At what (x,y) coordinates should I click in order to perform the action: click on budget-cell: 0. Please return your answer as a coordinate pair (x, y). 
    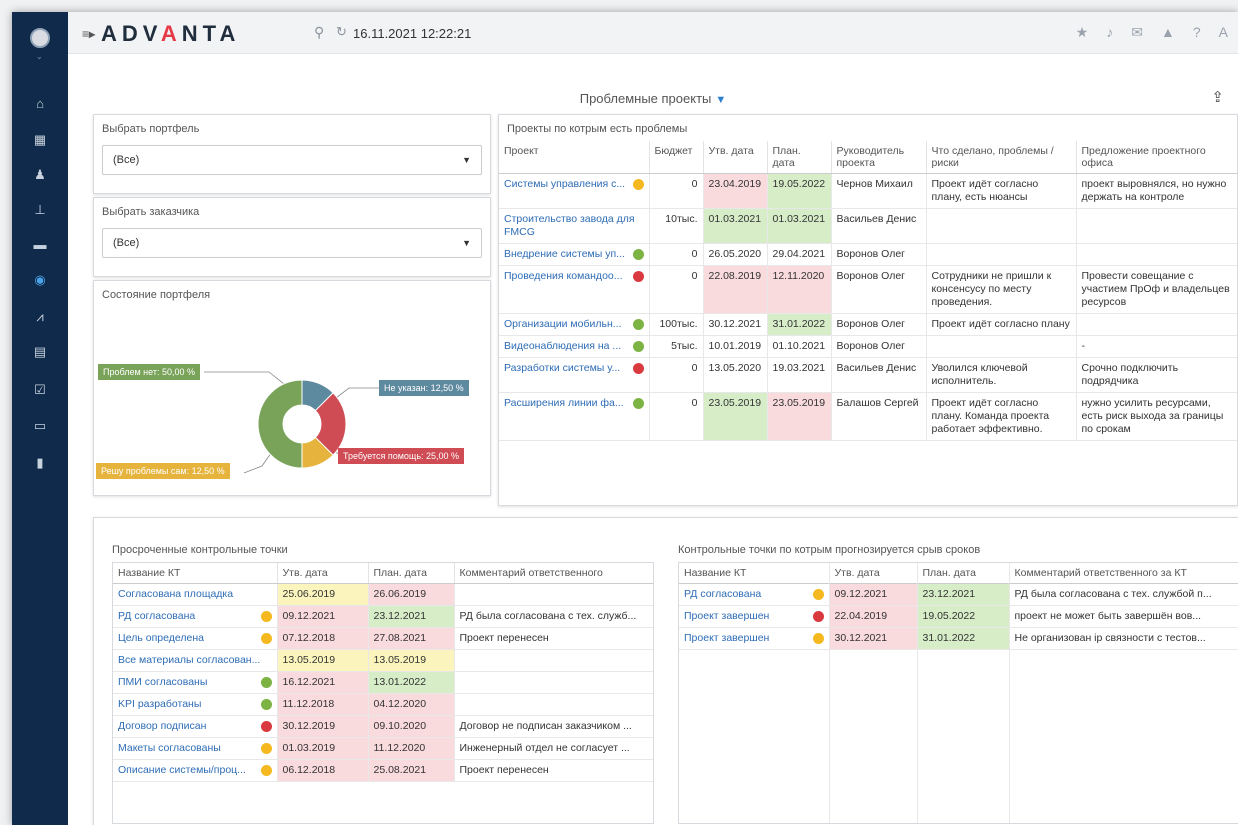
    Looking at the image, I should click on (676, 289).